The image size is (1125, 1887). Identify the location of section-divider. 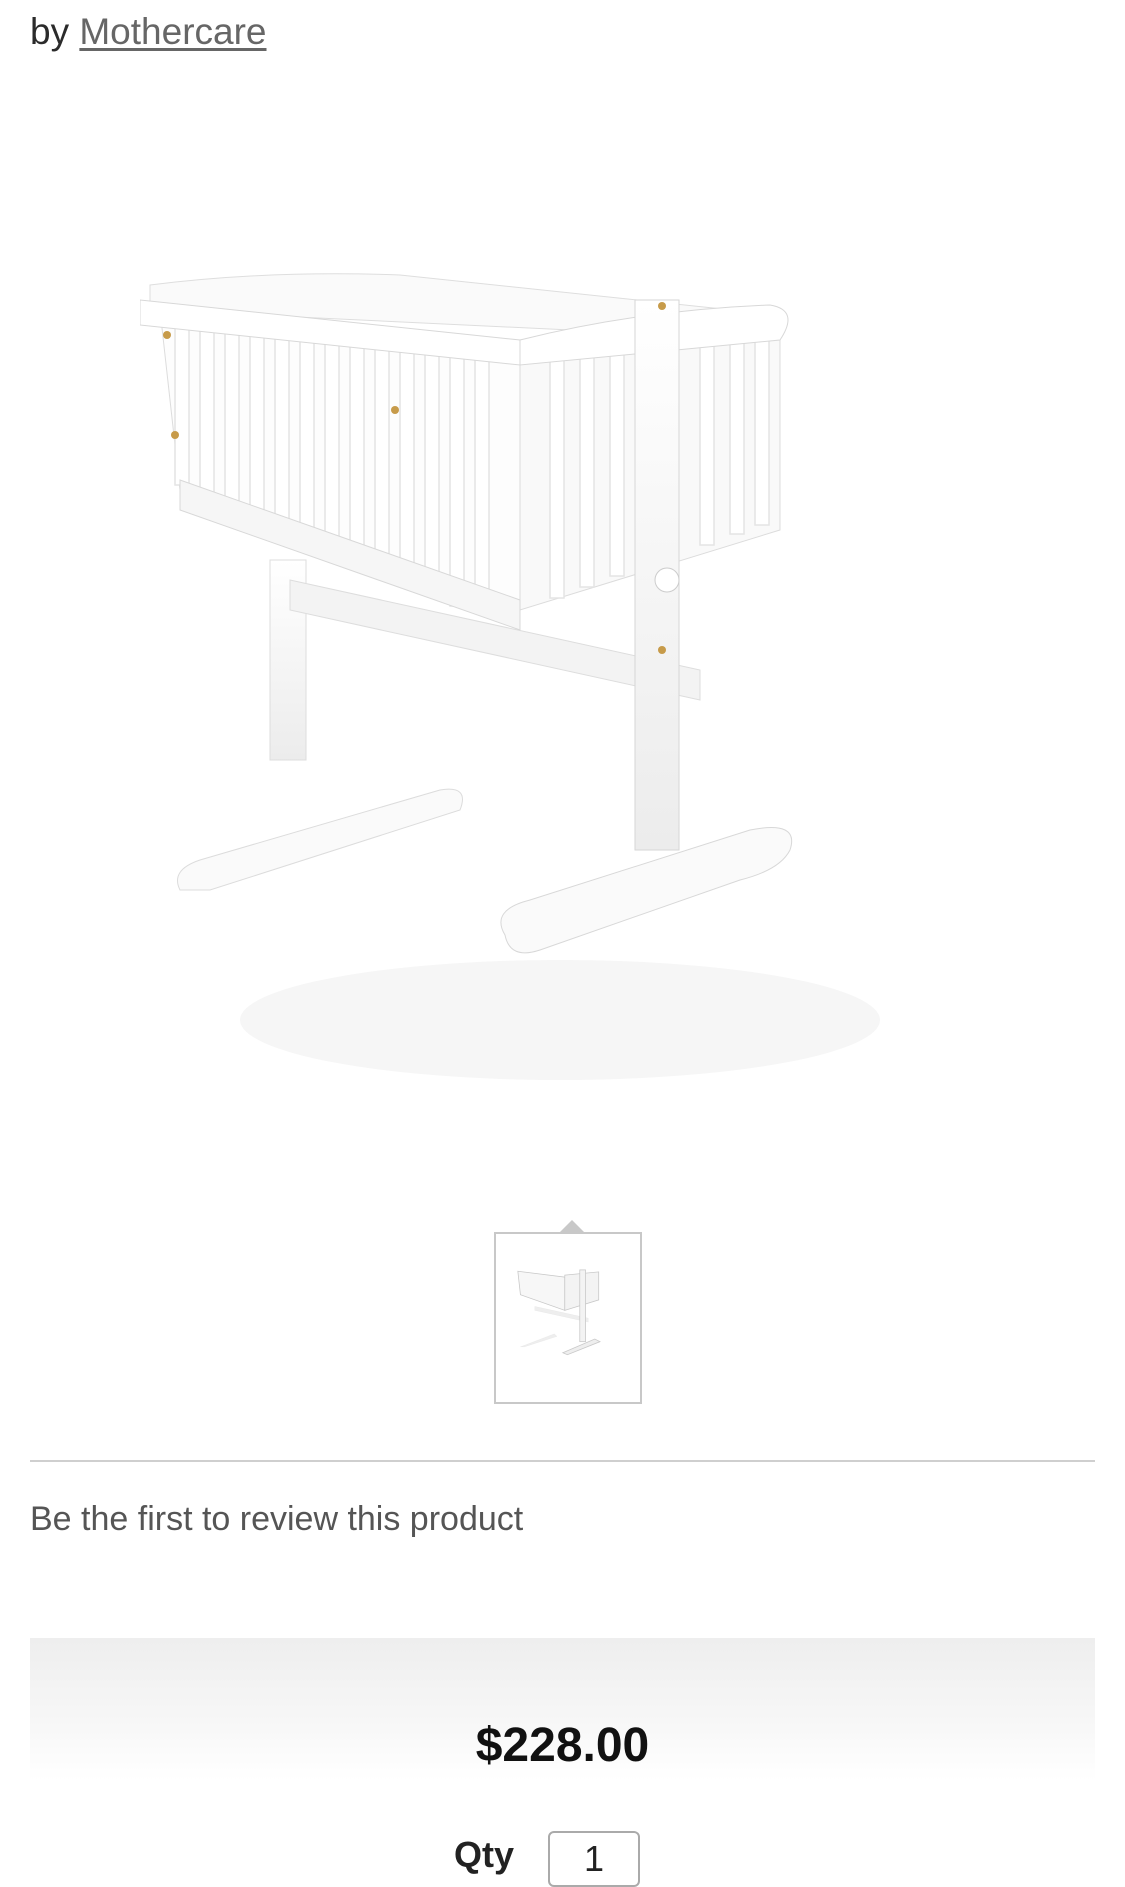
(562, 1461).